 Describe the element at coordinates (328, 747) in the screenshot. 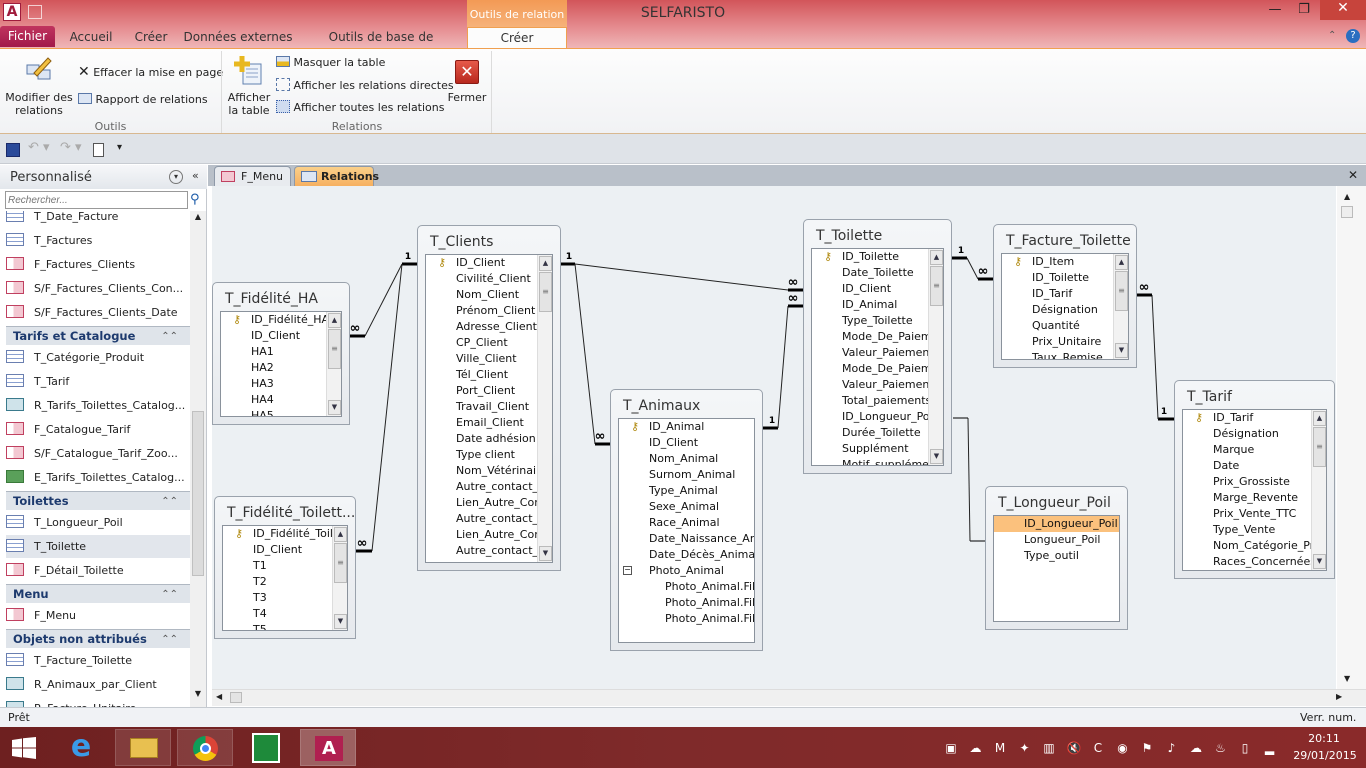

I see `access-taskbar-button: A` at that location.